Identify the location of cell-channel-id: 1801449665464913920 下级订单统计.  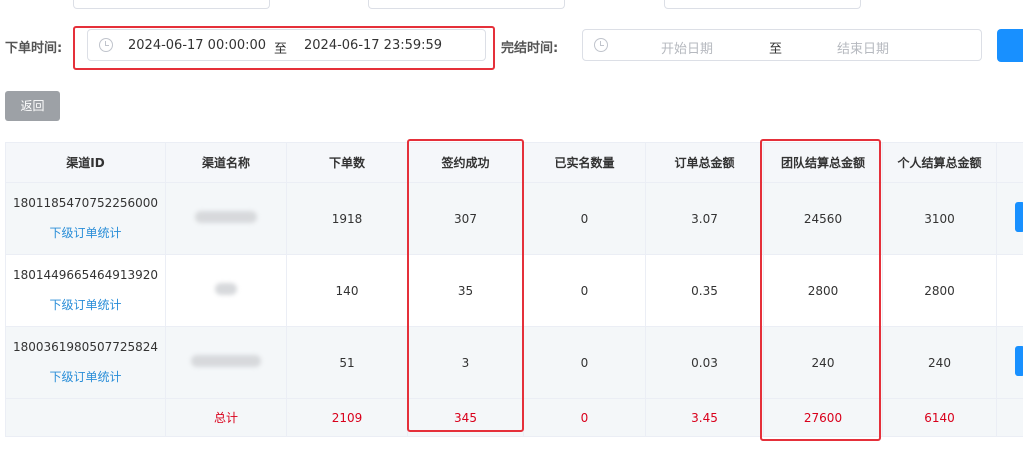
(85, 290).